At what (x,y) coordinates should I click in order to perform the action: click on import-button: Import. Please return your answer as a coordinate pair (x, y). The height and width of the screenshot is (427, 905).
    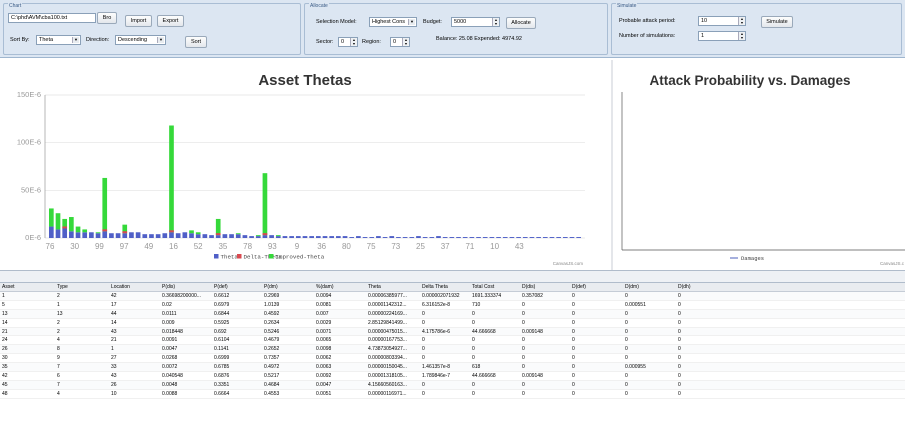
    Looking at the image, I should click on (138, 21).